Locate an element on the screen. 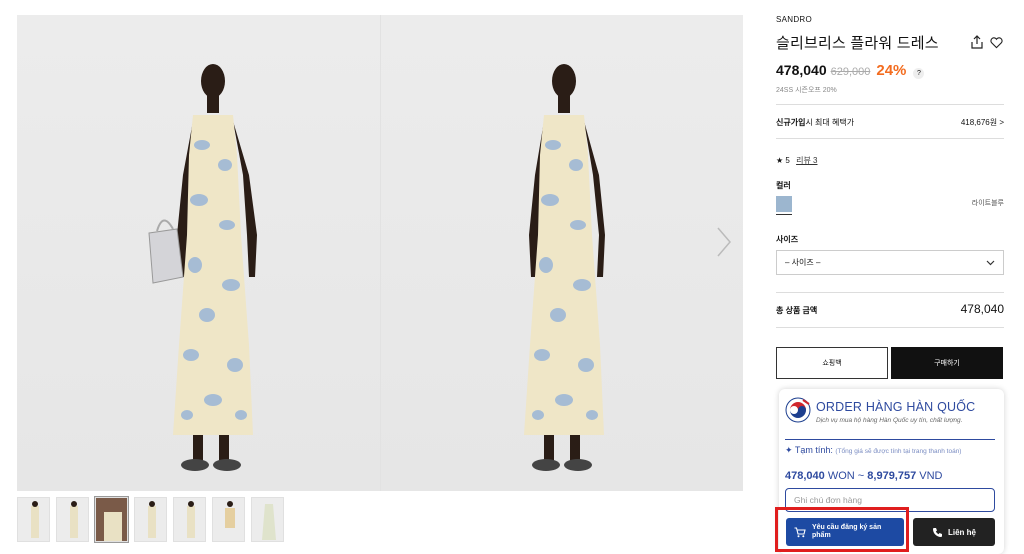 The height and width of the screenshot is (554, 1024). benefit-label: 시 최대 혜택가 is located at coordinates (830, 122).